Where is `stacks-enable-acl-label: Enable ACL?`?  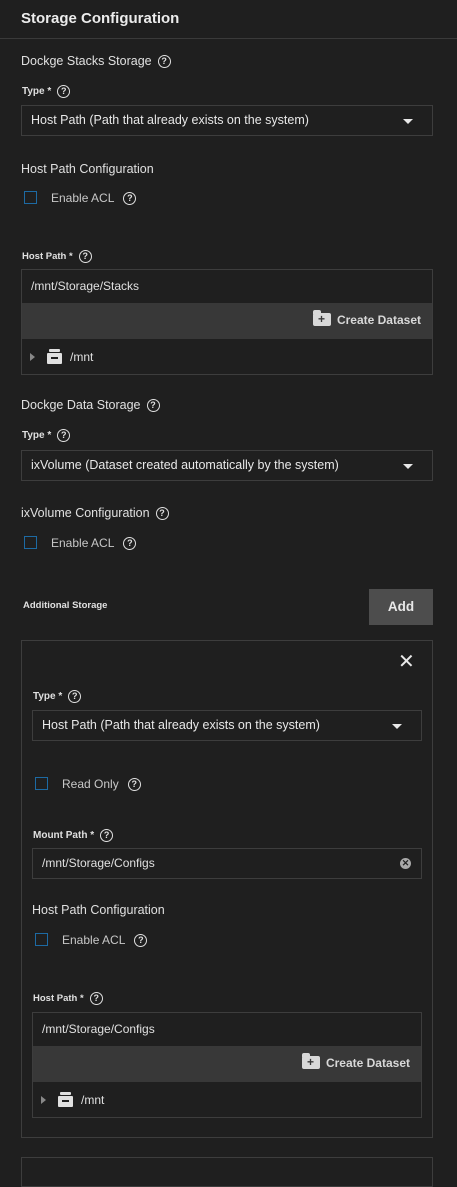 stacks-enable-acl-label: Enable ACL? is located at coordinates (94, 198).